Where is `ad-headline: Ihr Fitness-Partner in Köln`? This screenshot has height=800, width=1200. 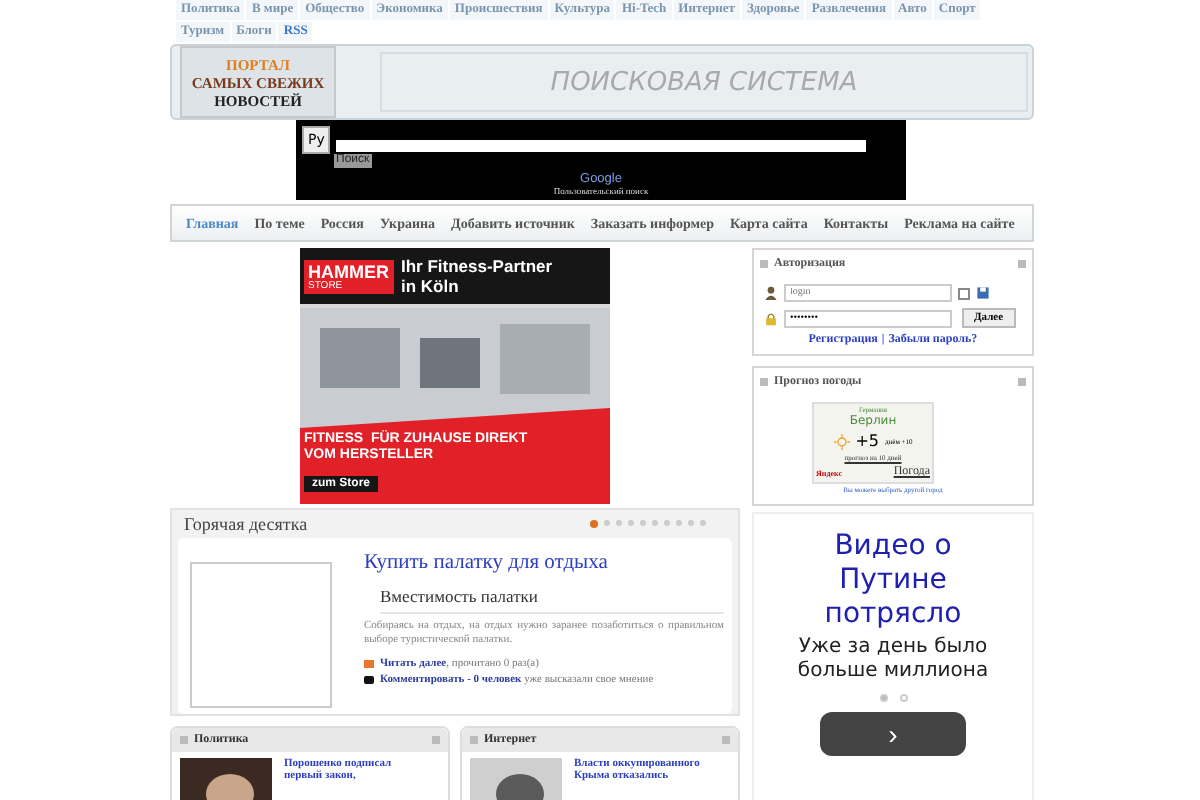
ad-headline: Ihr Fitness-Partner in Köln is located at coordinates (478, 276).